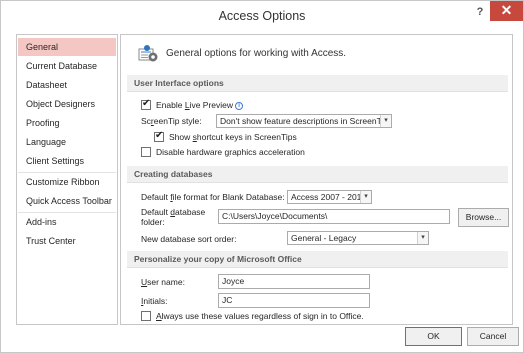 This screenshot has width=524, height=353. I want to click on nav-item-language: Language, so click(67, 142).